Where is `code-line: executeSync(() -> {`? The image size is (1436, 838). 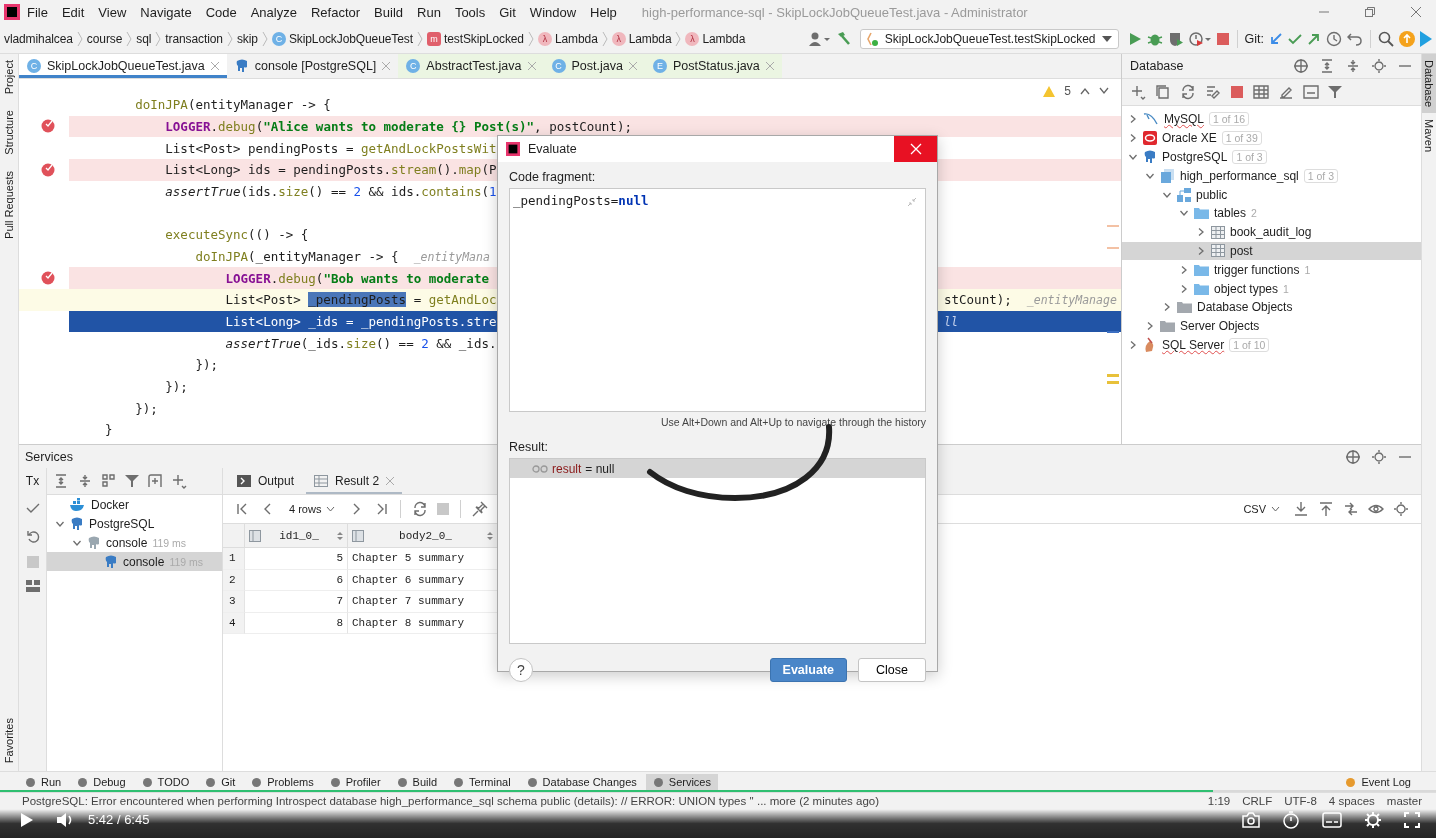
code-line: executeSync(() -> { is located at coordinates (236, 235).